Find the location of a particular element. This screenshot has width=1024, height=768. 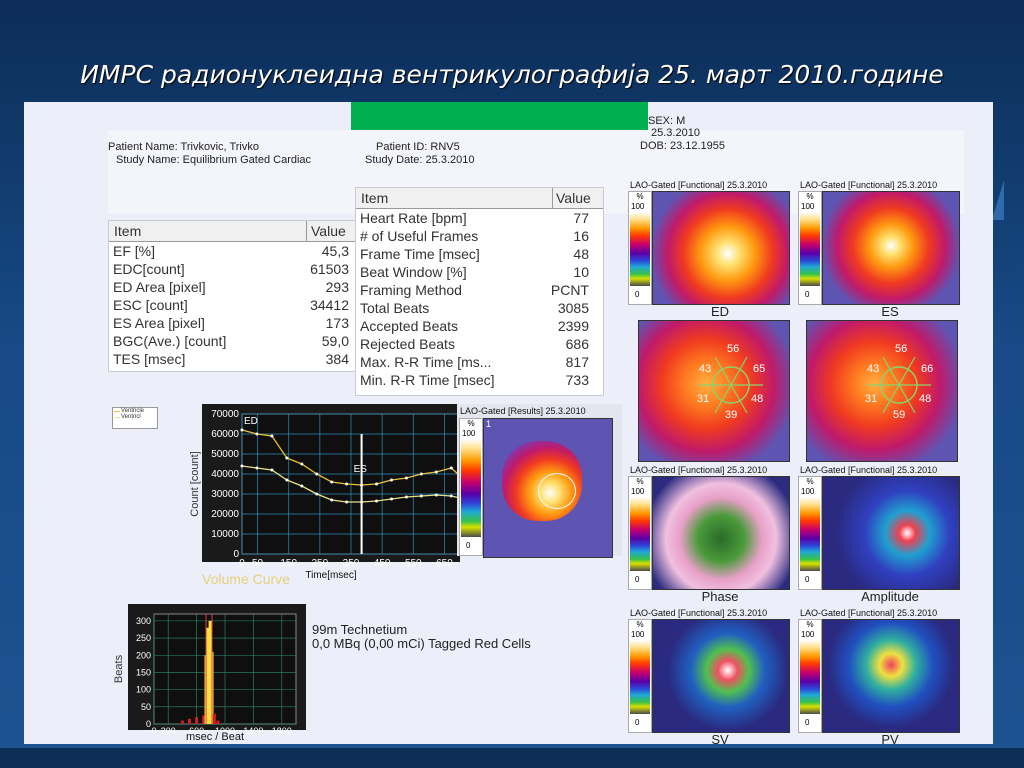

header-date: 25.3.2010 is located at coordinates (675, 133).